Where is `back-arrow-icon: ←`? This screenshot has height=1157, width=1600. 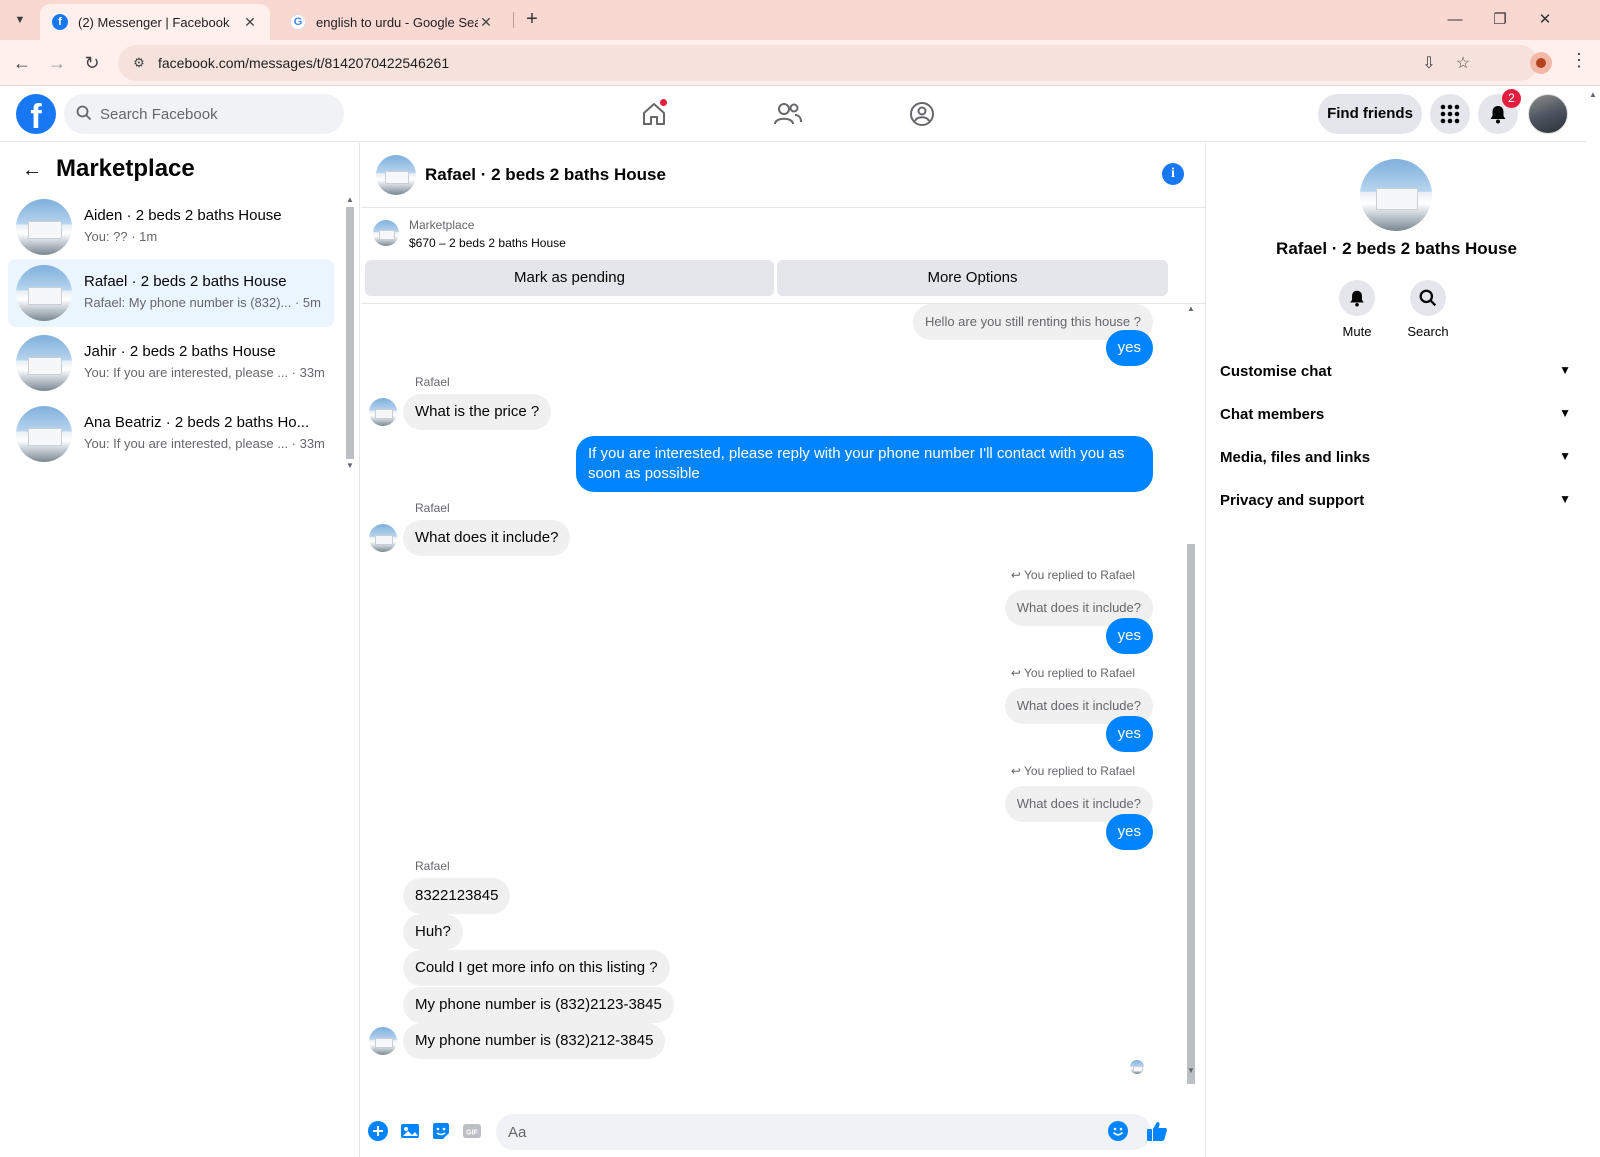 back-arrow-icon: ← is located at coordinates (32, 170).